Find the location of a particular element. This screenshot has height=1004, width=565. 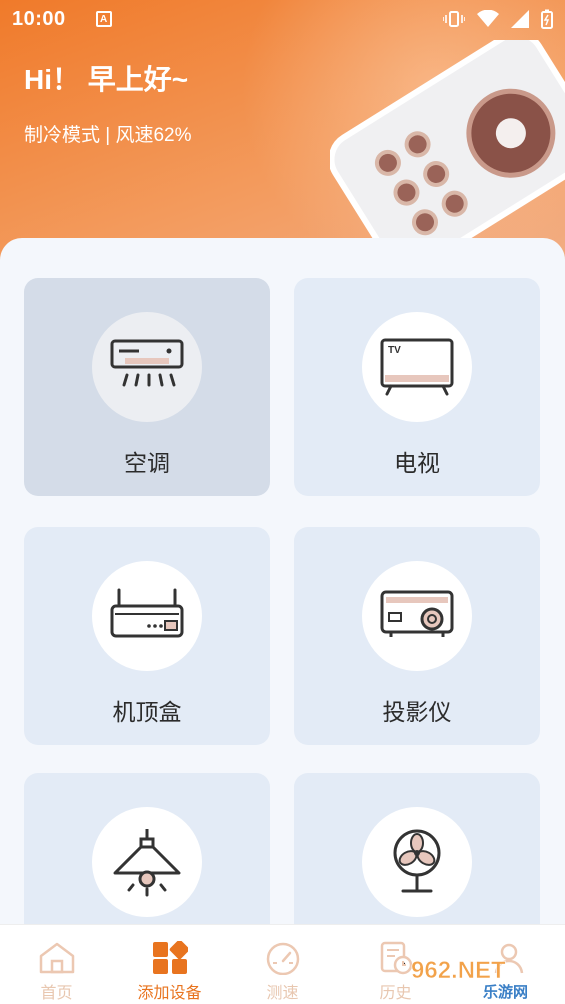

fan-icon is located at coordinates (417, 861).